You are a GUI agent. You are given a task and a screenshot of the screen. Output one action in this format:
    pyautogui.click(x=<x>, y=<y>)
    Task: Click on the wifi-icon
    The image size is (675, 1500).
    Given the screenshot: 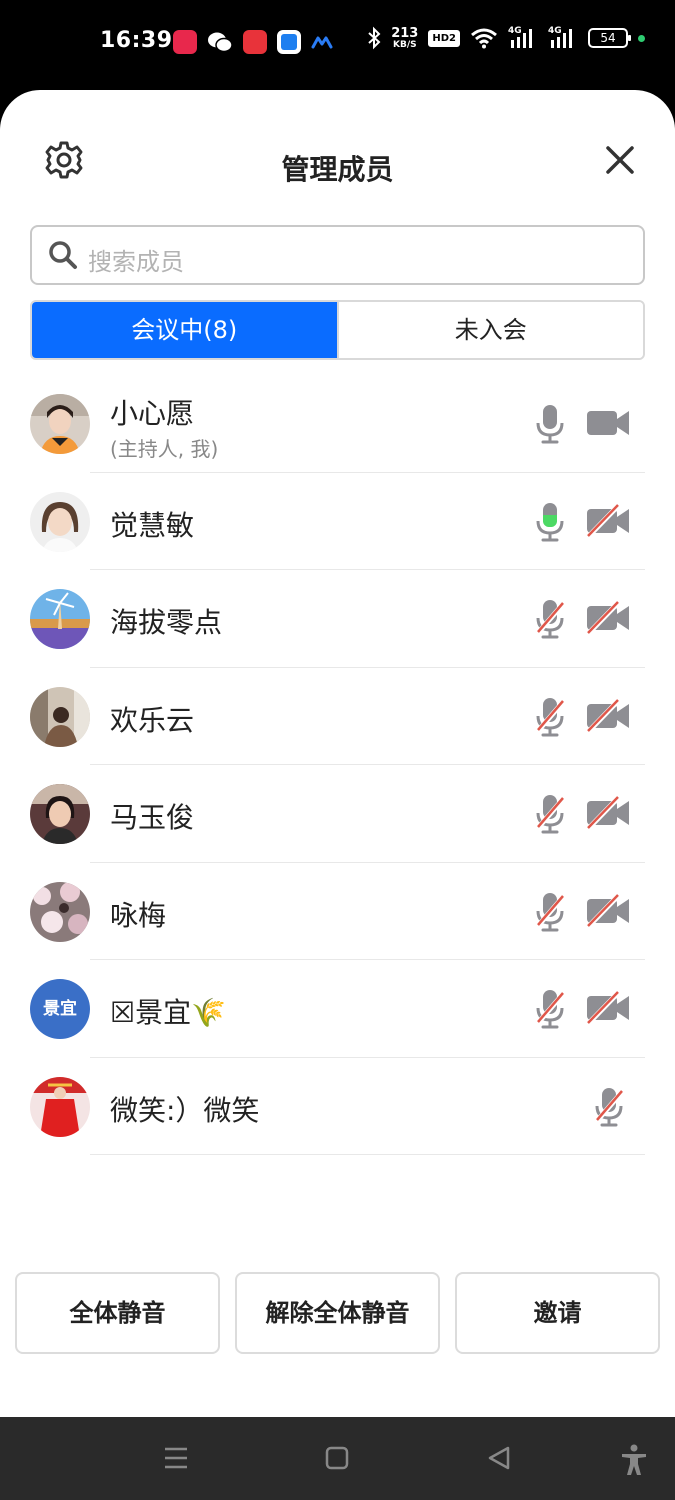 What is the action you would take?
    pyautogui.click(x=484, y=38)
    